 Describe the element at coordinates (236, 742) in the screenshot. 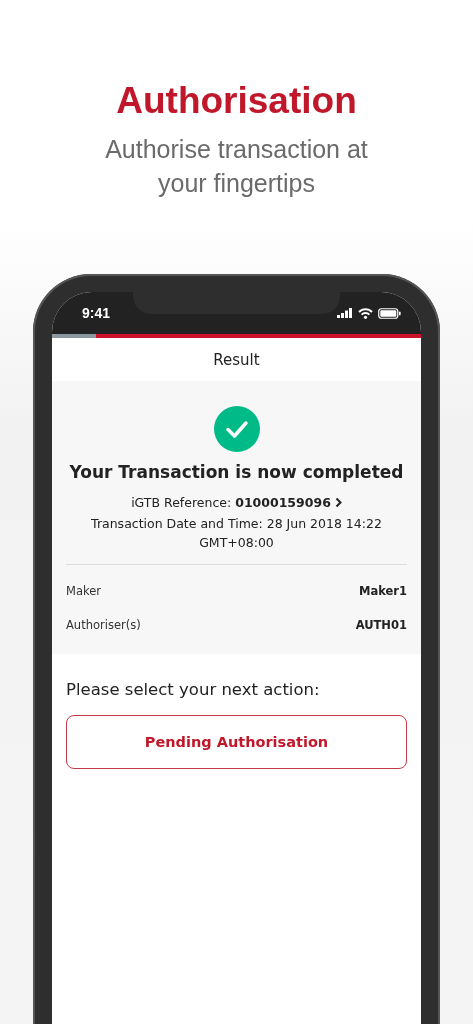

I see `action-button: Pending Authorisation` at that location.